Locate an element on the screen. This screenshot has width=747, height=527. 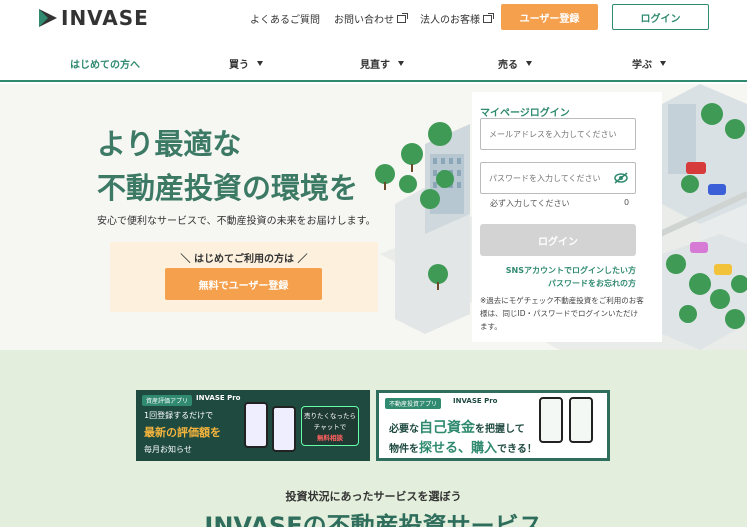
sns-login-link: SNSアカウントでログインしたい方 is located at coordinates (571, 270).